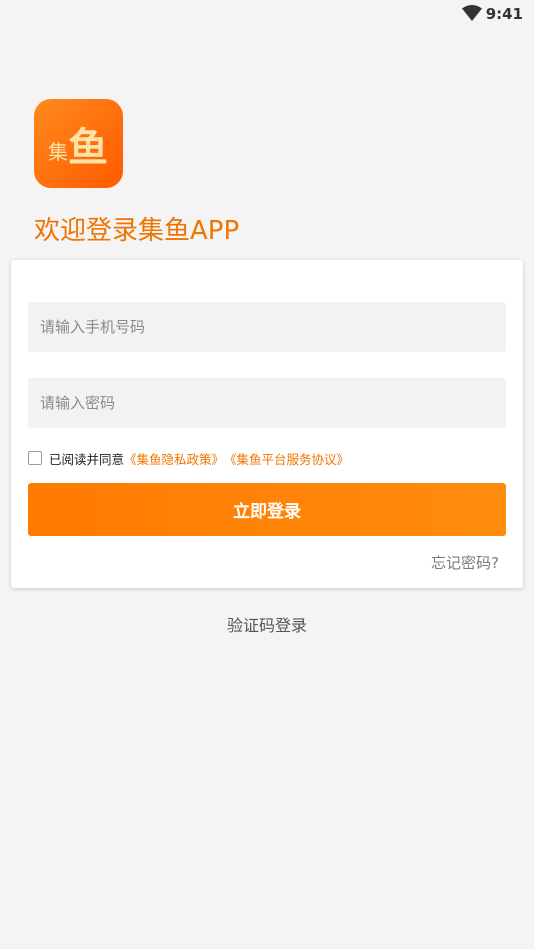  I want to click on password-field, so click(267, 403).